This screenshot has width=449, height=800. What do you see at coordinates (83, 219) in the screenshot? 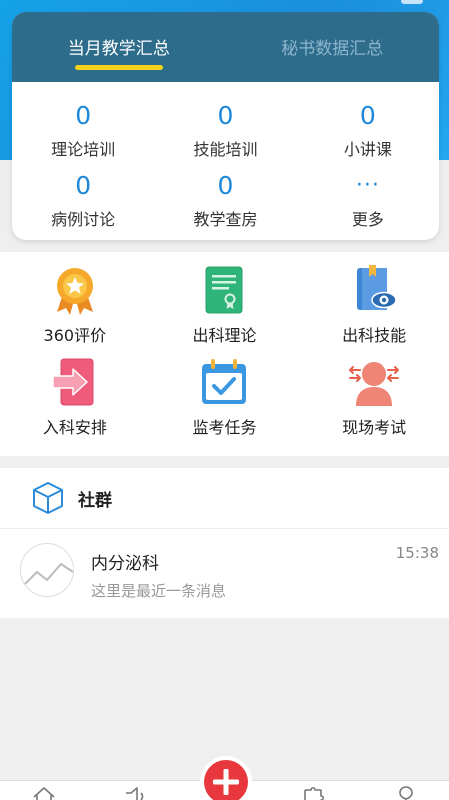
I see `stat-label: 病例讨论` at bounding box center [83, 219].